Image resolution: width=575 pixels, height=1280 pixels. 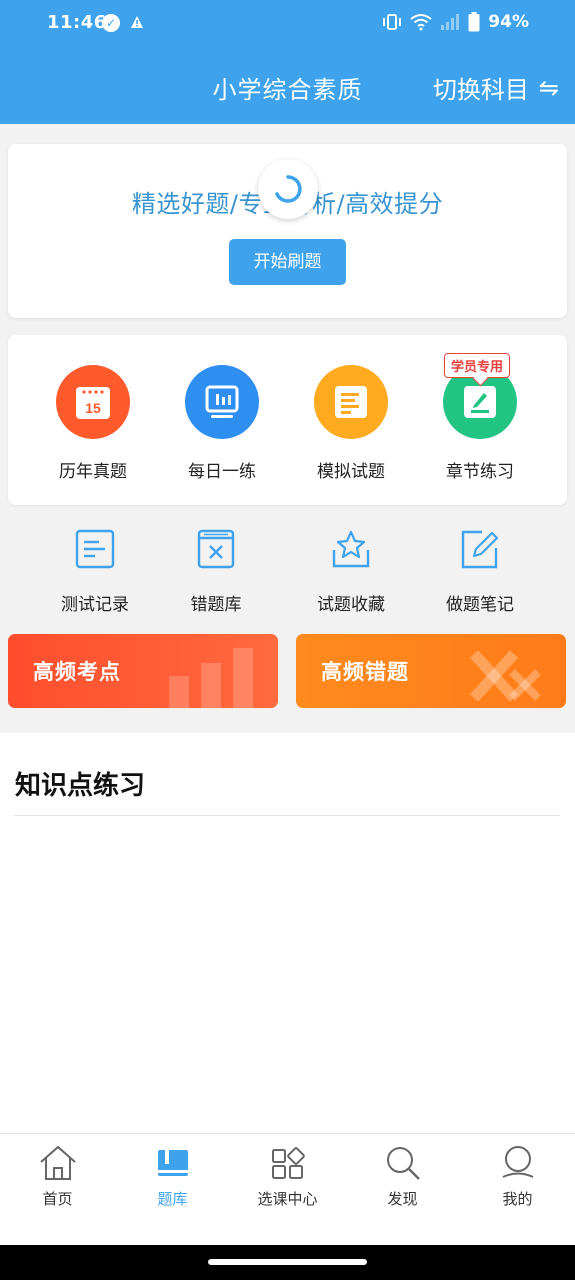 What do you see at coordinates (517, 1162) in the screenshot?
I see `profile-icon` at bounding box center [517, 1162].